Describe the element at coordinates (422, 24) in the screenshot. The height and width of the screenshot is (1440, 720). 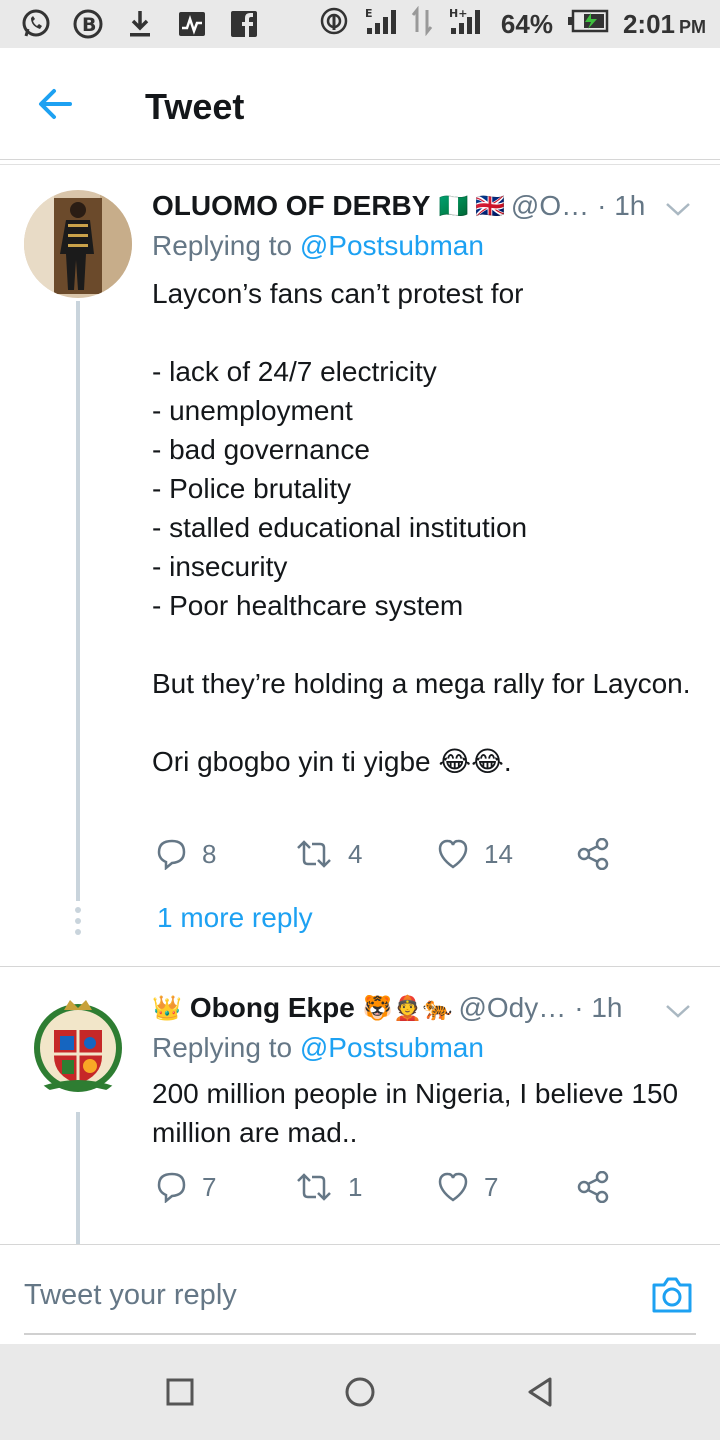
I see `data-arrows-icon` at that location.